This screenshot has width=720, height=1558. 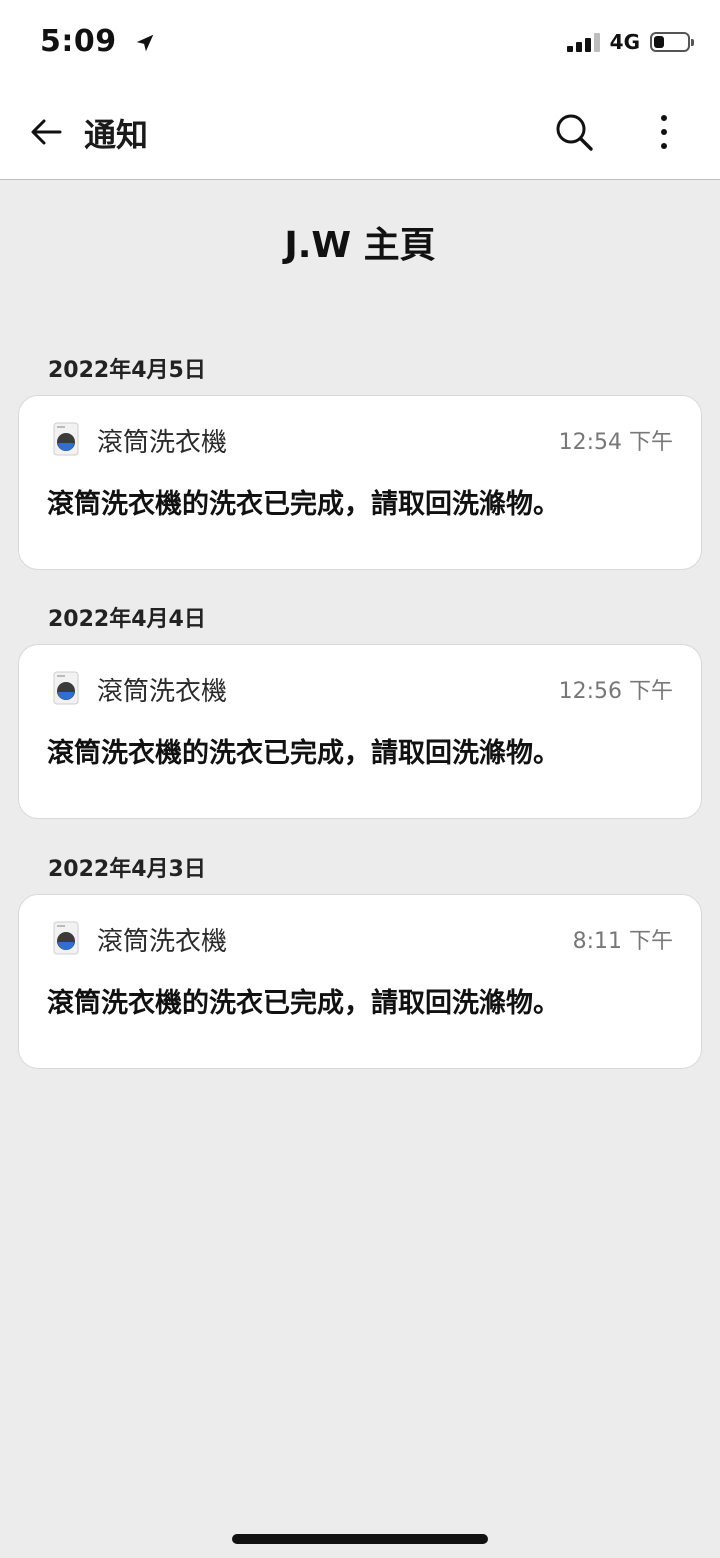 What do you see at coordinates (127, 619) in the screenshot?
I see `date-header: 2022年4月4日` at bounding box center [127, 619].